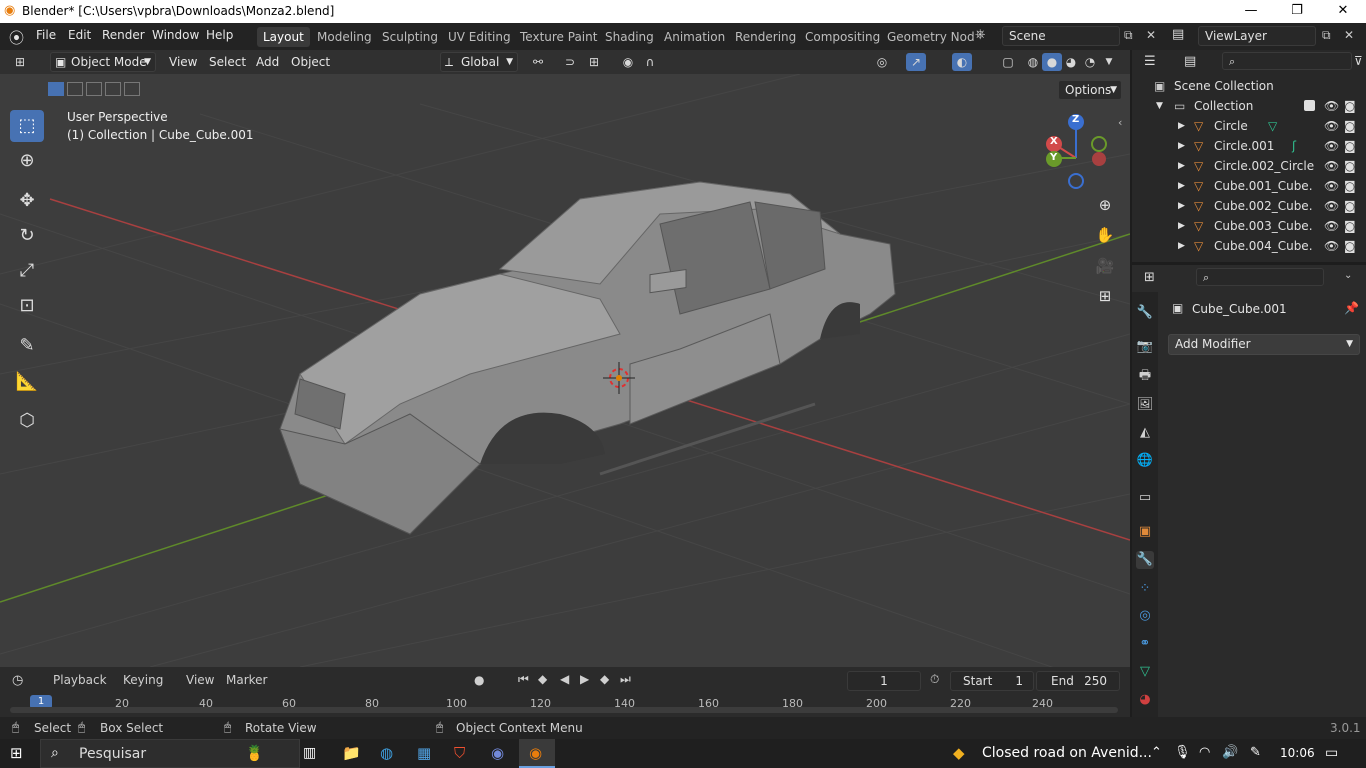  I want to click on zoom-icon: ⊕, so click(1105, 205).